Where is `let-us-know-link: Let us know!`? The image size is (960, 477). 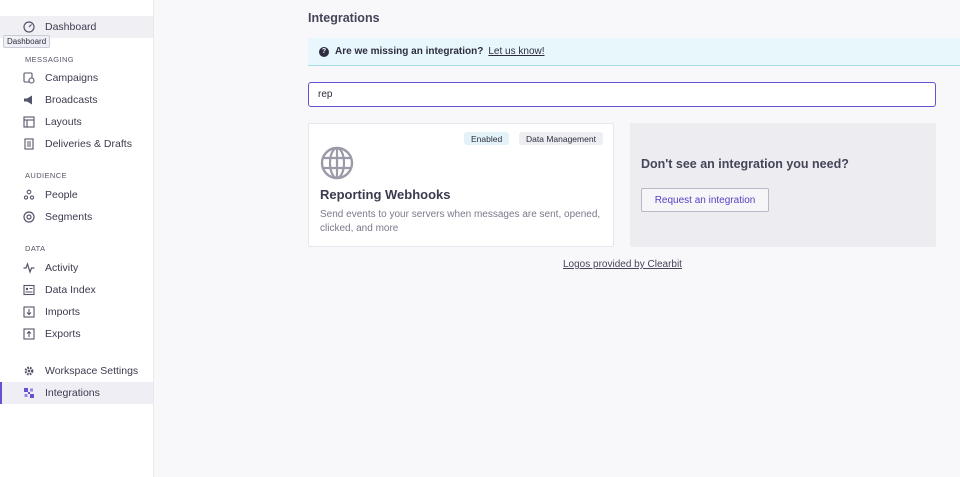
let-us-know-link: Let us know! is located at coordinates (516, 51).